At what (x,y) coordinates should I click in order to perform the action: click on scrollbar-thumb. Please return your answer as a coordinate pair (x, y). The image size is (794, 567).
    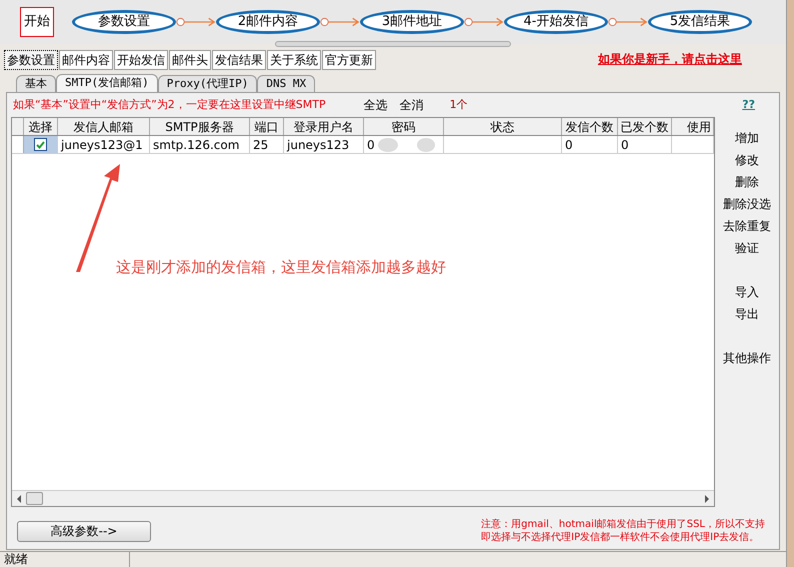
    Looking at the image, I should click on (34, 498).